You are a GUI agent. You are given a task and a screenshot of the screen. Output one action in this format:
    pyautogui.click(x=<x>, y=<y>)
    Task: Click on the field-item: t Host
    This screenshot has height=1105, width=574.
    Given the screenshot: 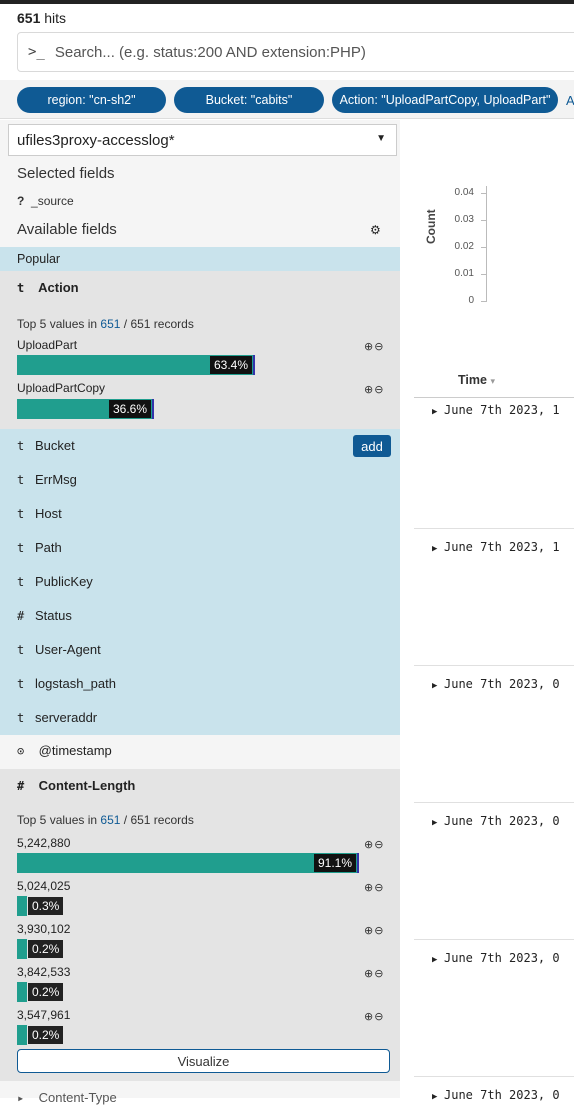 What is the action you would take?
    pyautogui.click(x=39, y=513)
    